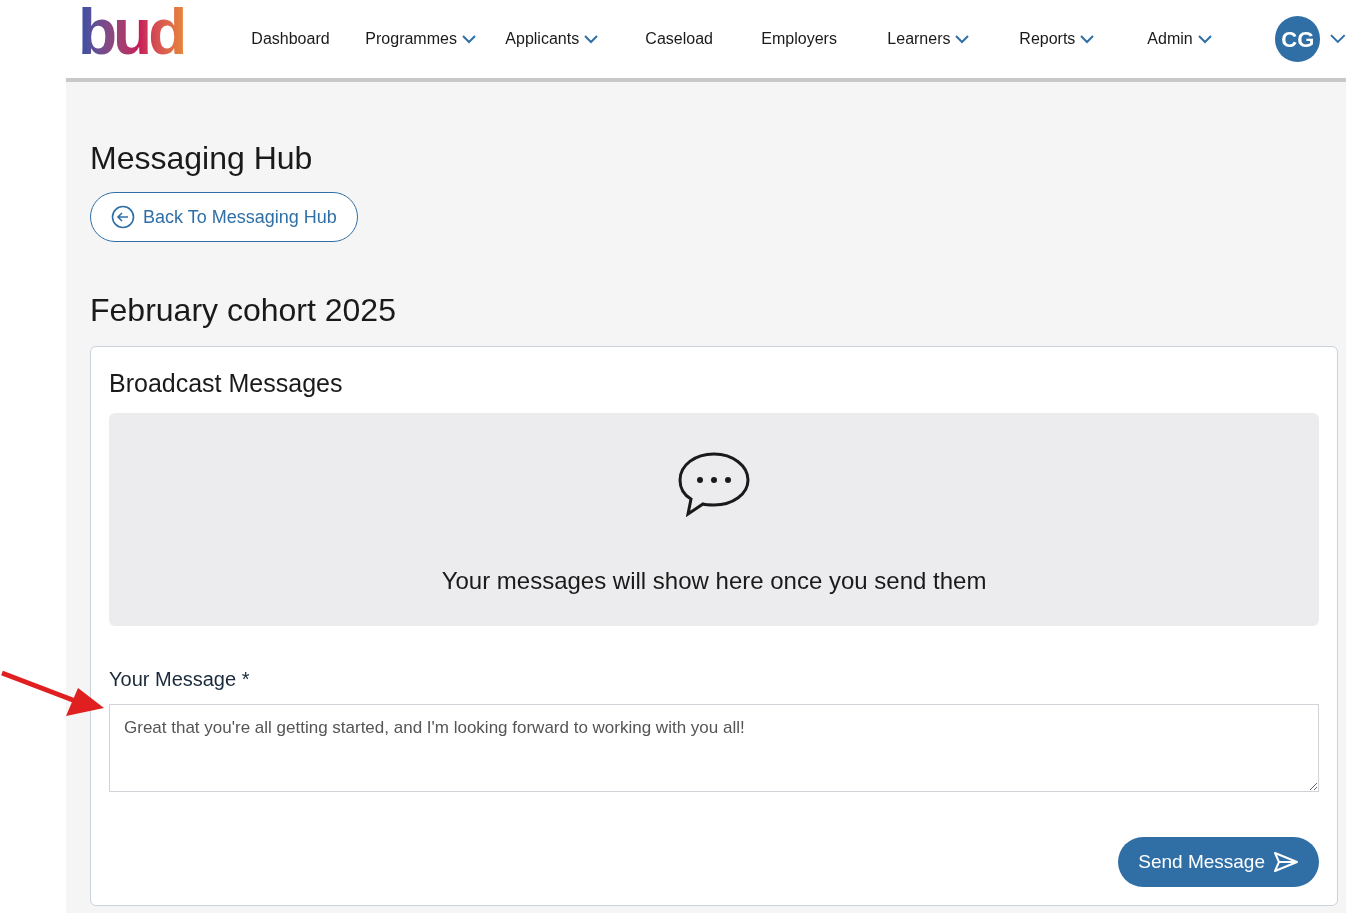  Describe the element at coordinates (1298, 39) in the screenshot. I see `user-avatar: CG` at that location.